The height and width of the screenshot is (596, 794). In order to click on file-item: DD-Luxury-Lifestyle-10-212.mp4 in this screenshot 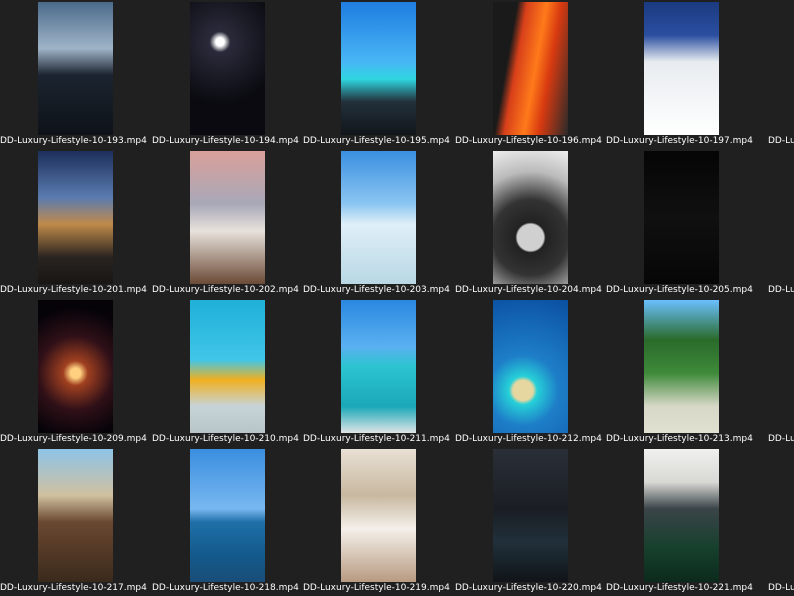, I will do `click(530, 372)`.